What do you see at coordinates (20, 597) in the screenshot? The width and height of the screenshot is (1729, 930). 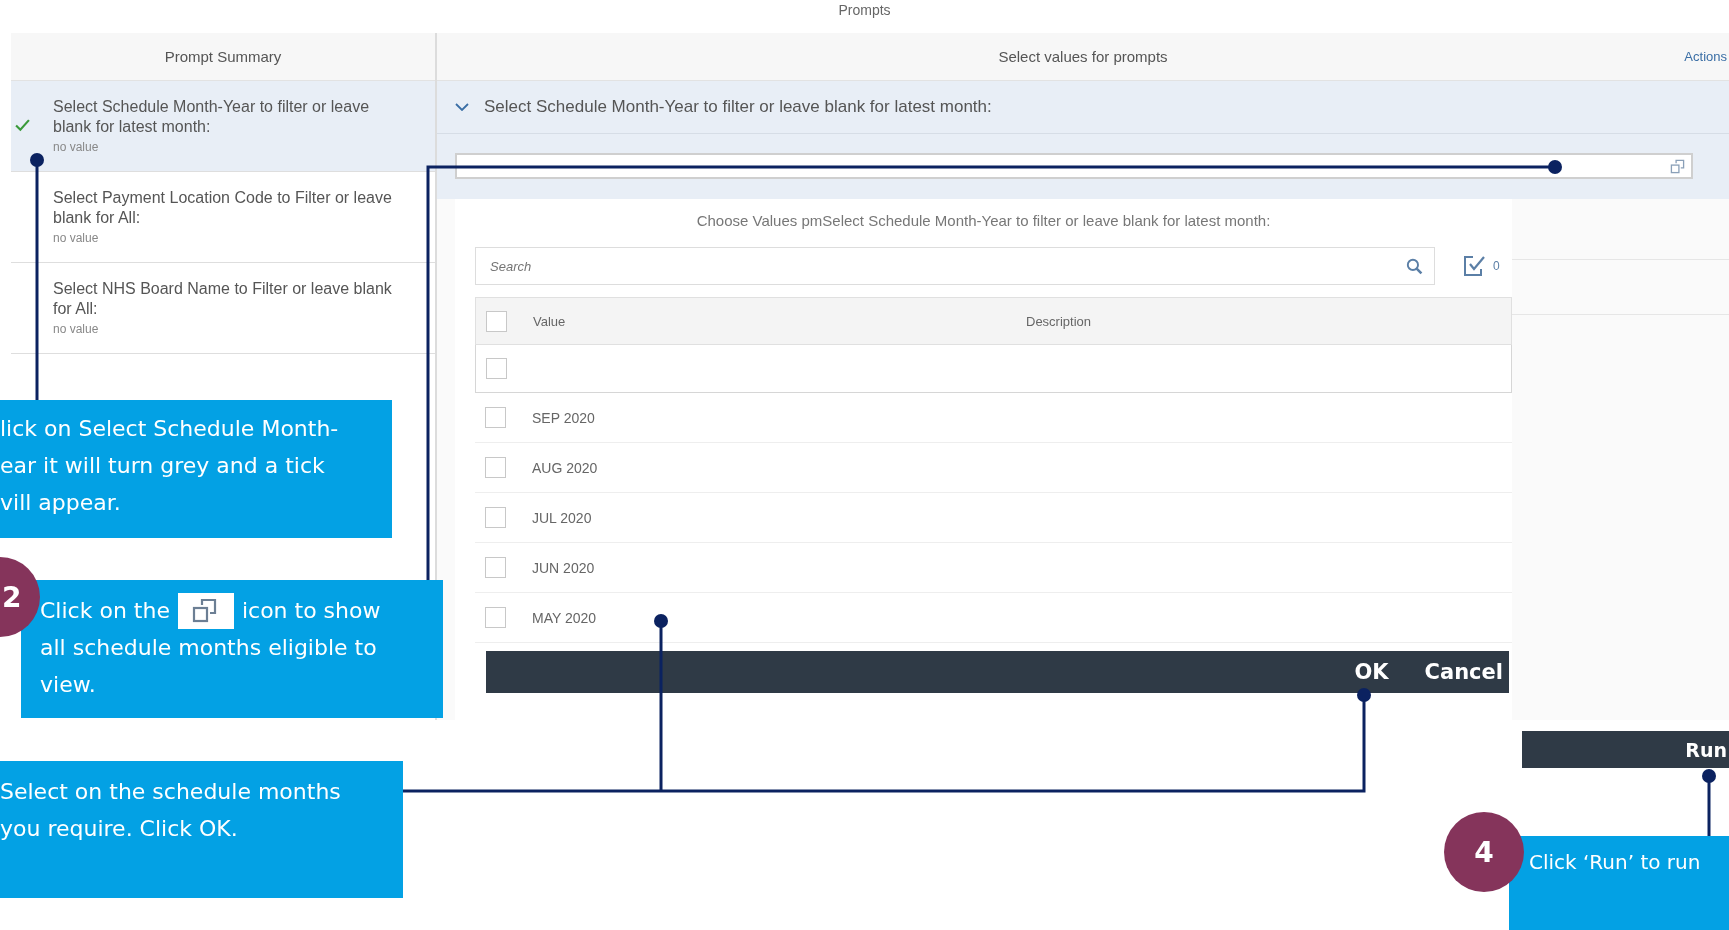 I see `step-badge: 2` at bounding box center [20, 597].